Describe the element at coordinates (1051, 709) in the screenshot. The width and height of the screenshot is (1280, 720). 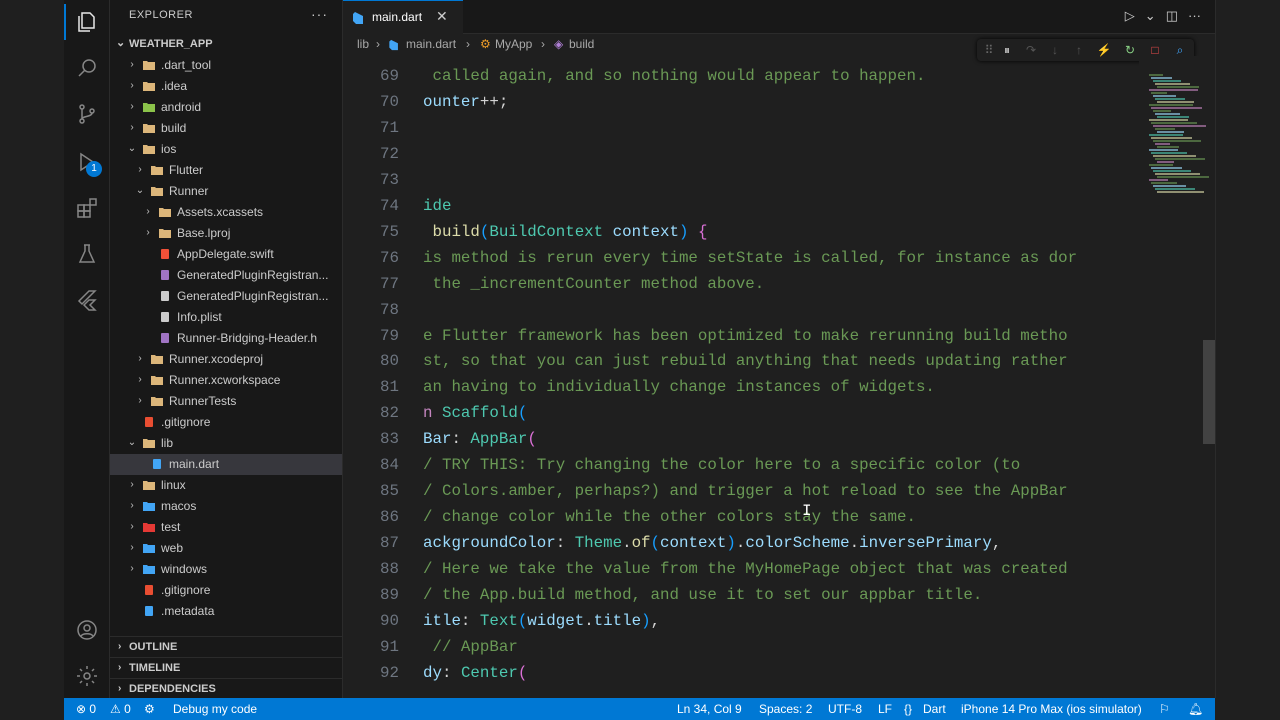
I see `device-selector: iPhone 14 Pro Max (ios simulator)` at that location.